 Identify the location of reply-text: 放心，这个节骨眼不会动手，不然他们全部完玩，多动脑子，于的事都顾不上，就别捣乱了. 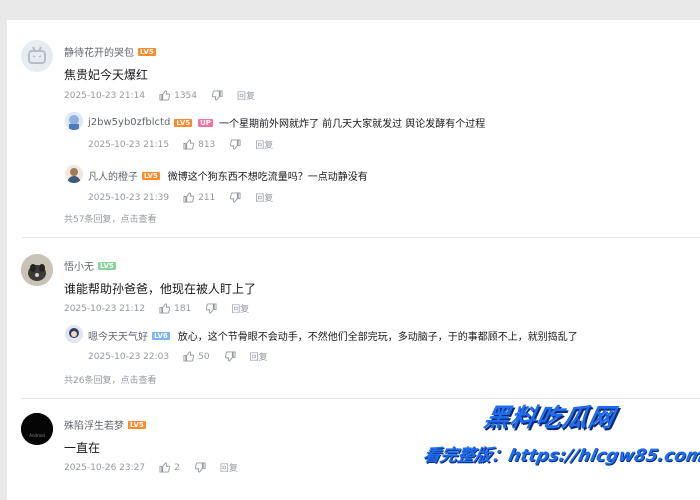
(377, 337).